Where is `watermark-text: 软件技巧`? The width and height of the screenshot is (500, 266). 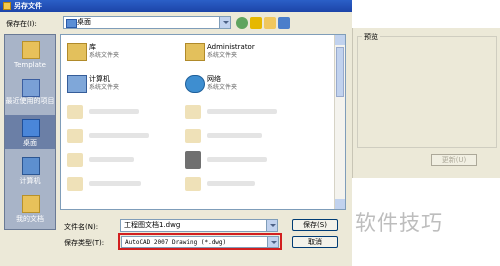
watermark-text: 软件技巧 is located at coordinates (399, 223).